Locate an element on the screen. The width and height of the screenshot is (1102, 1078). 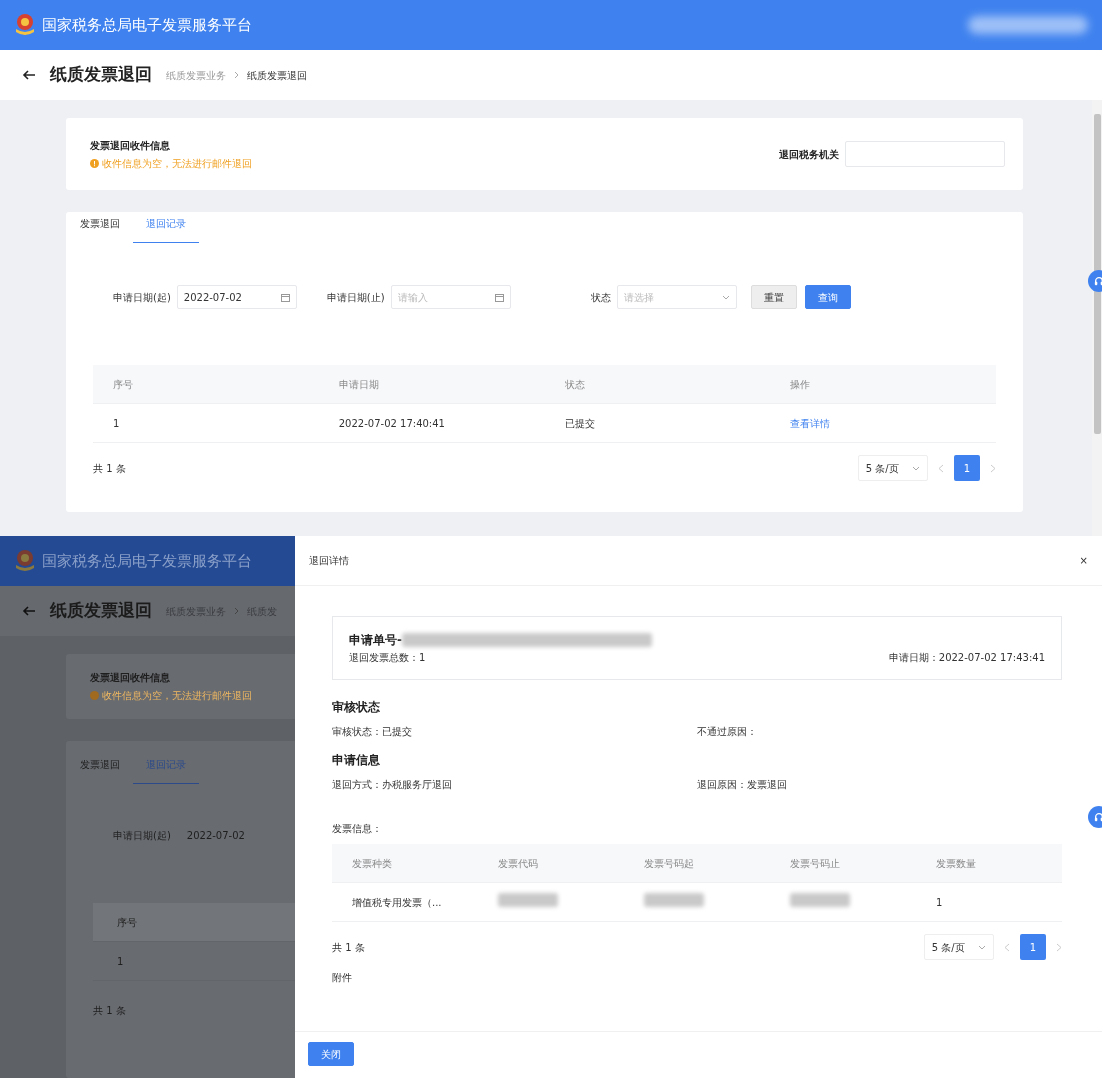
table-cell-text: 已提交 is located at coordinates (579, 423).